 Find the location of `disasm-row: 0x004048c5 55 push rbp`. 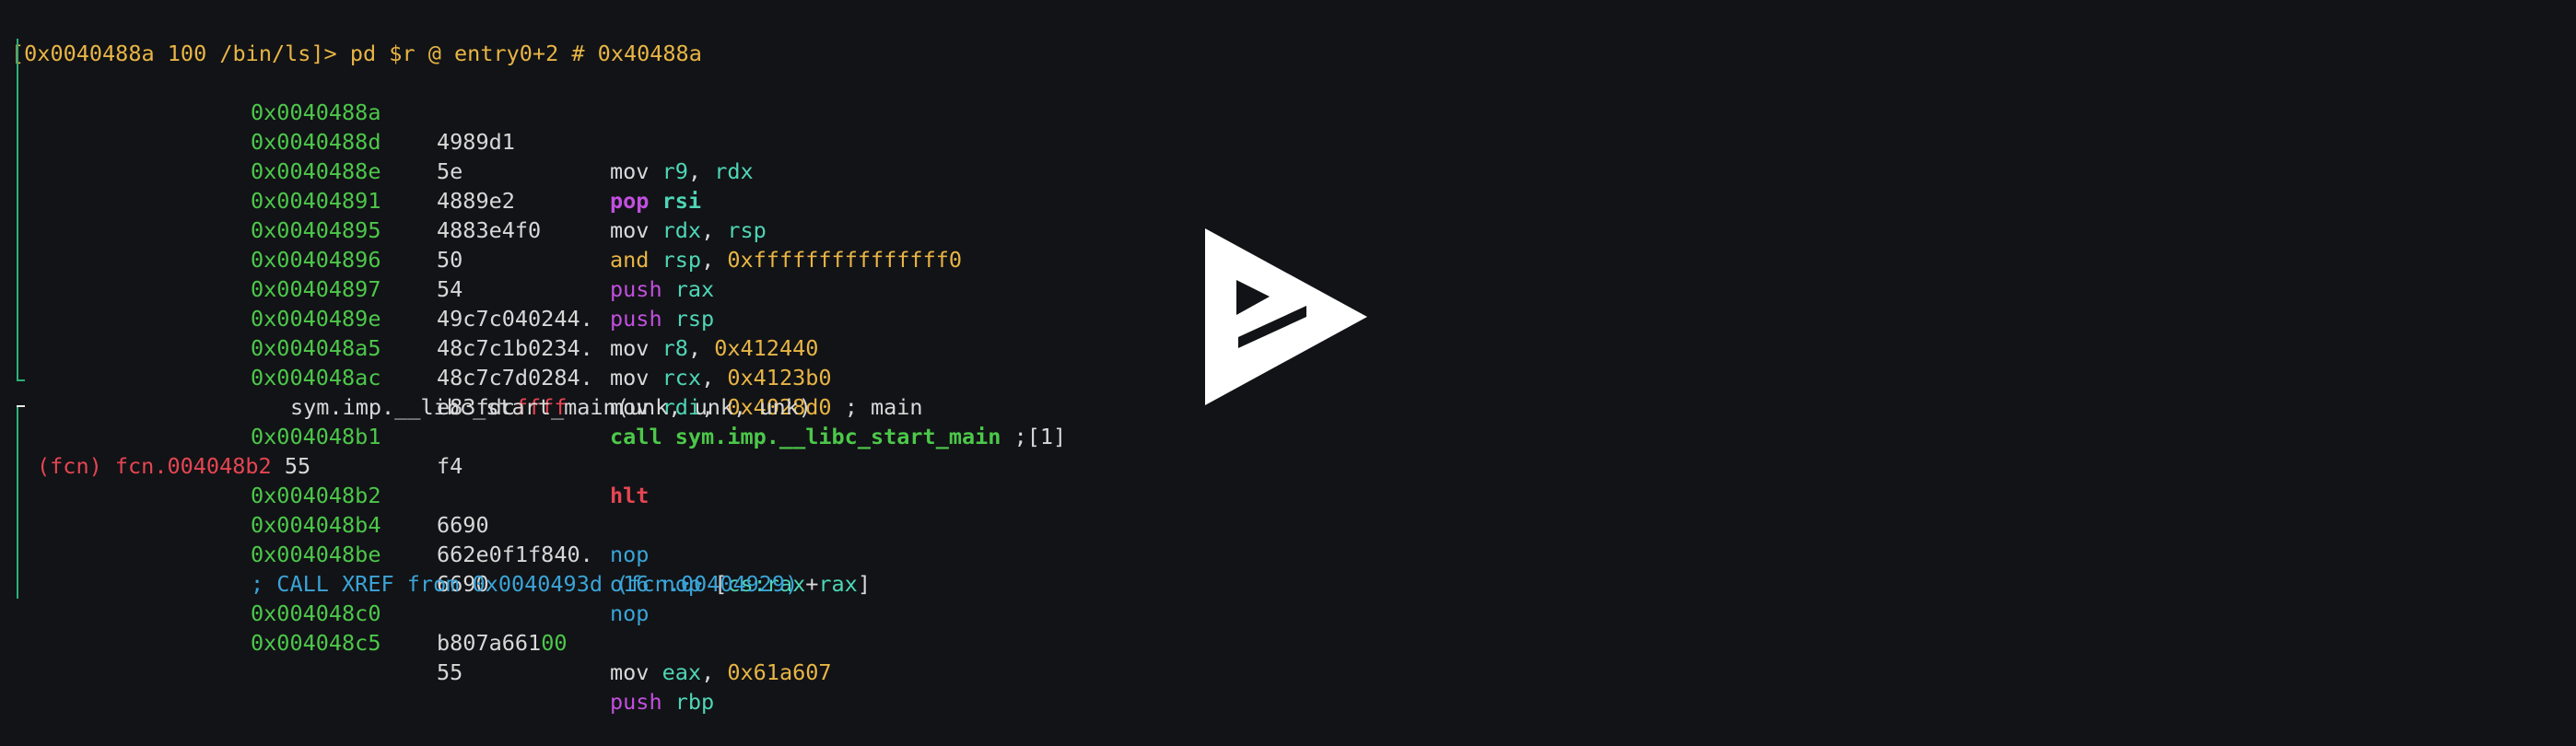

disasm-row: 0x004048c5 55 push rbp is located at coordinates (582, 642).